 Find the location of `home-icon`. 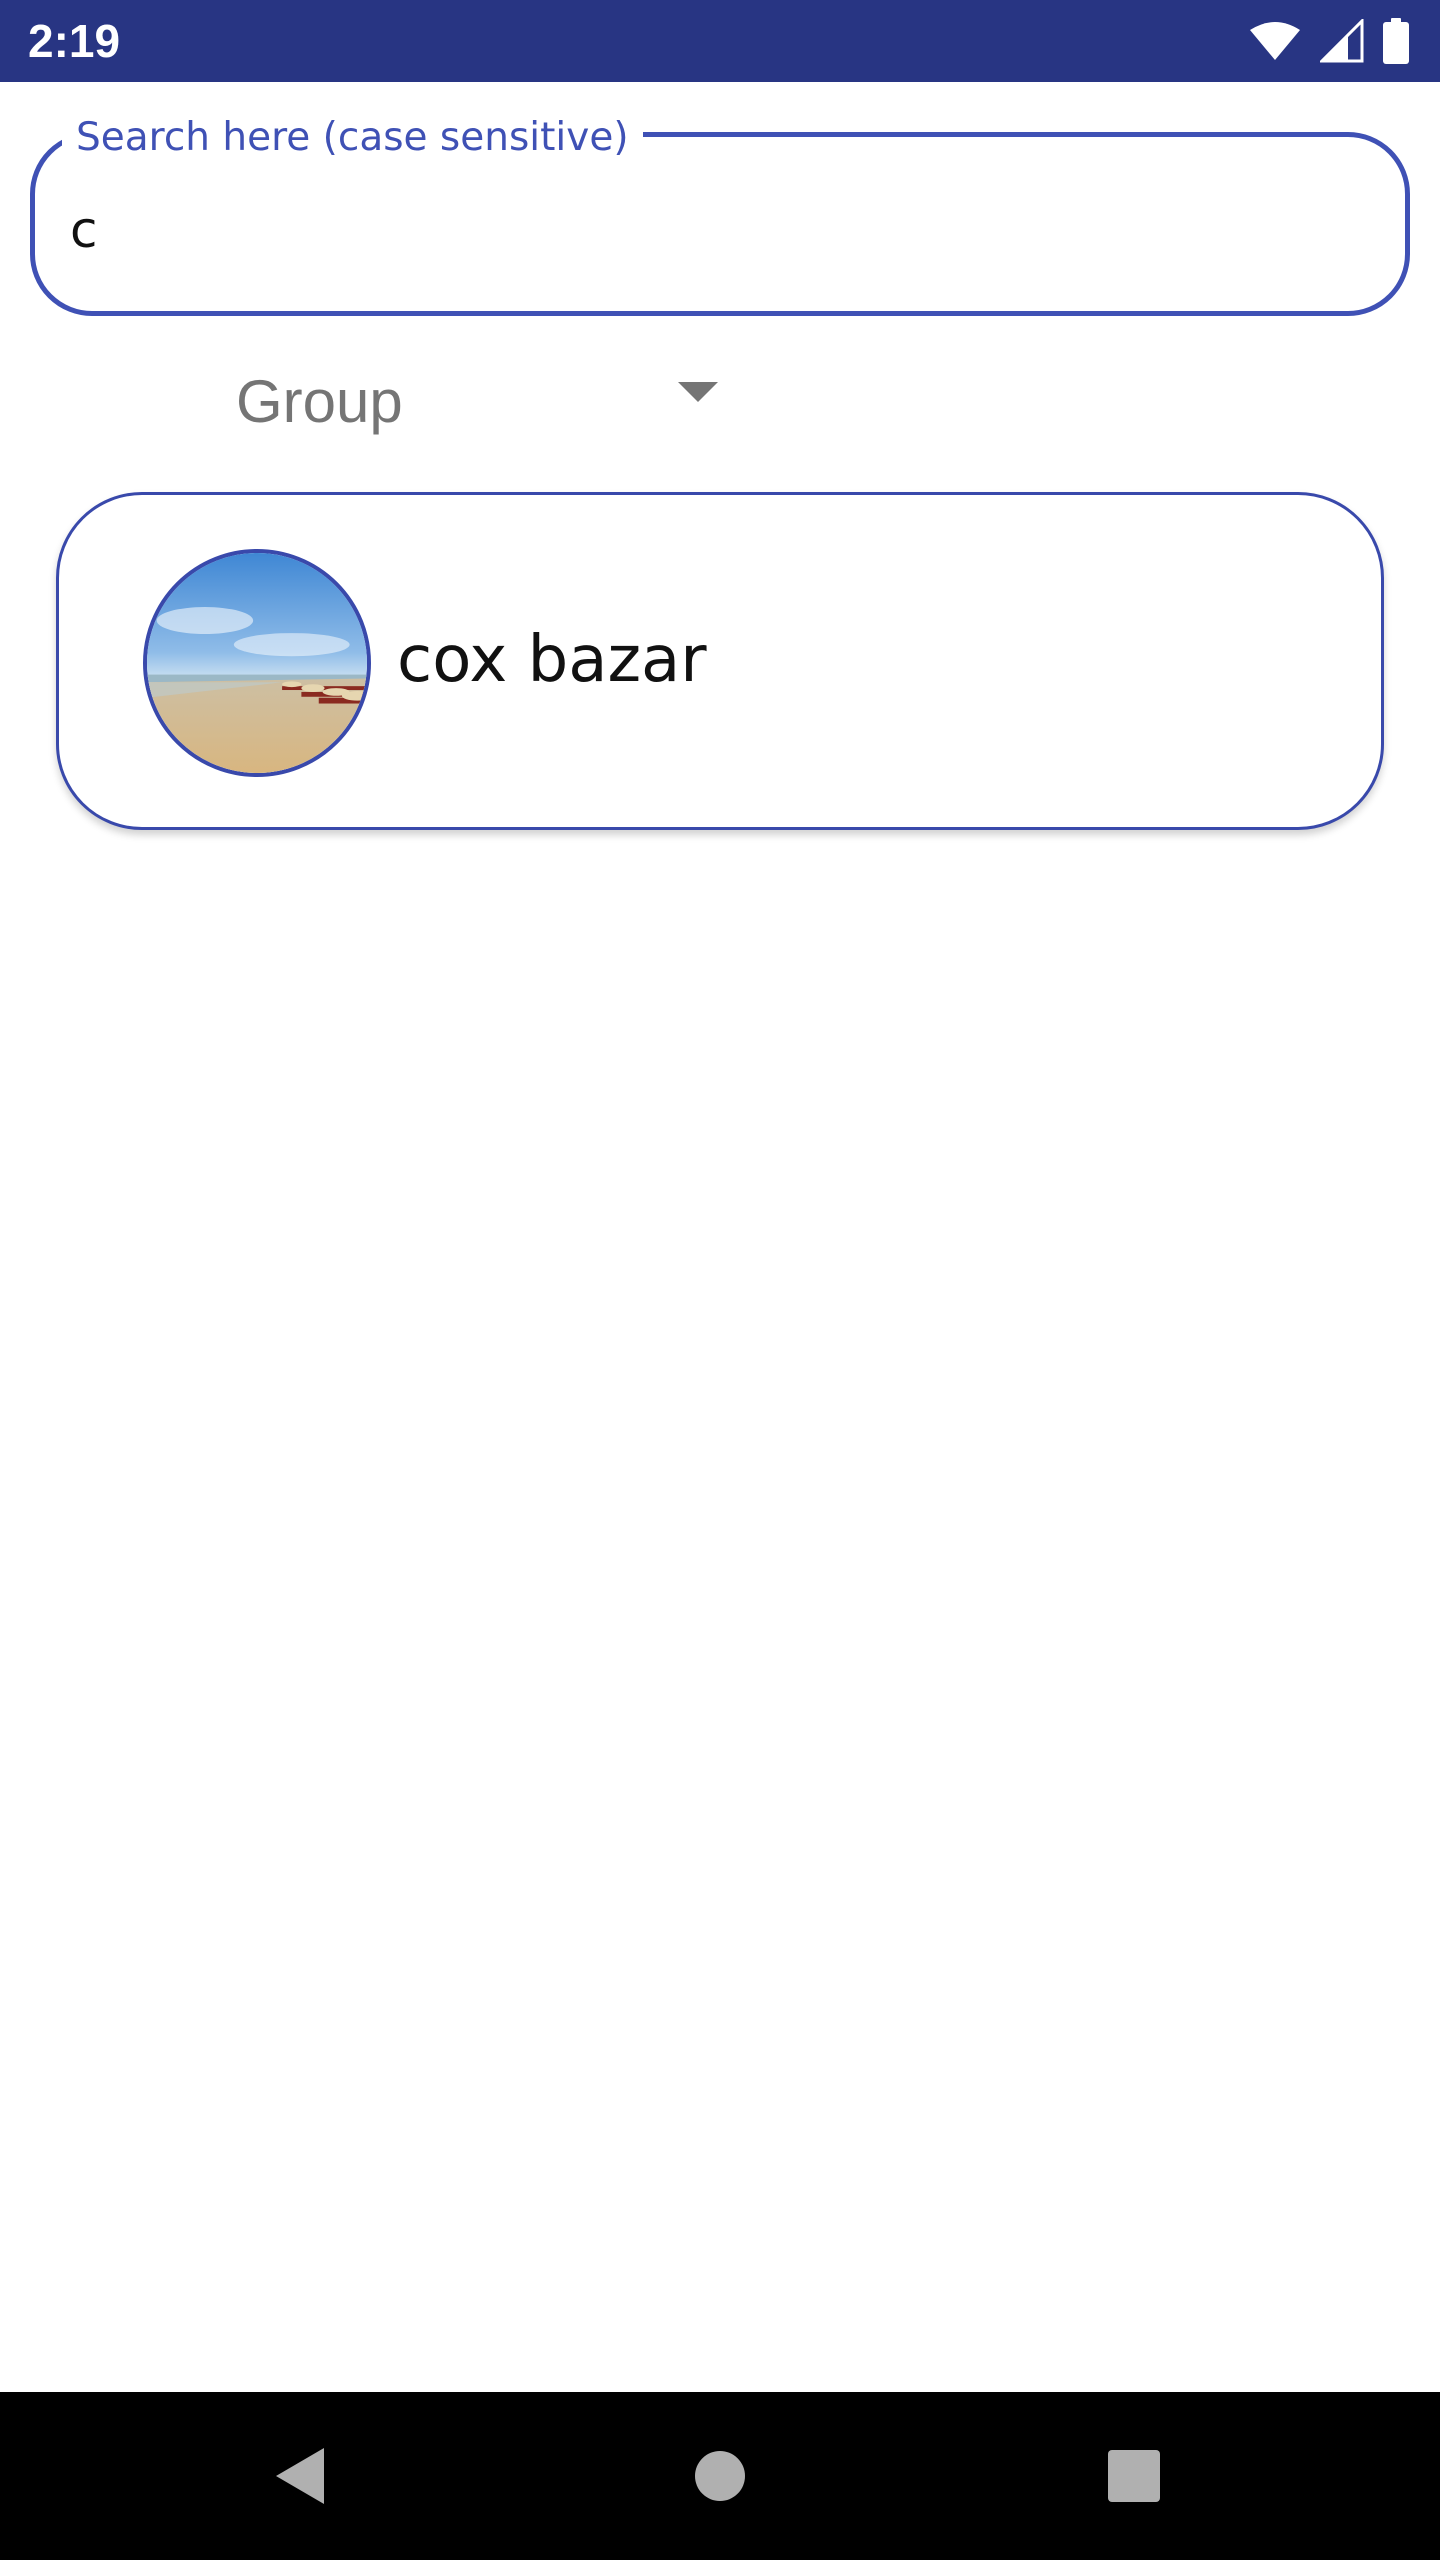

home-icon is located at coordinates (720, 2476).